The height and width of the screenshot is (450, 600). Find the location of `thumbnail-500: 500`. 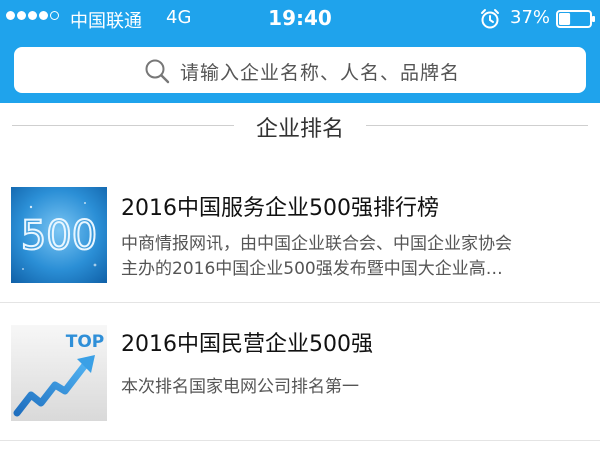

thumbnail-500: 500 is located at coordinates (59, 235).